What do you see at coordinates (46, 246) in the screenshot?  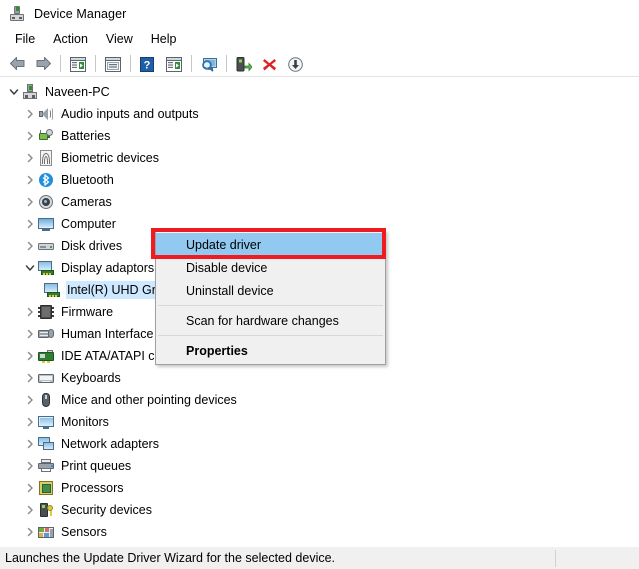 I see `disk-drive-icon` at bounding box center [46, 246].